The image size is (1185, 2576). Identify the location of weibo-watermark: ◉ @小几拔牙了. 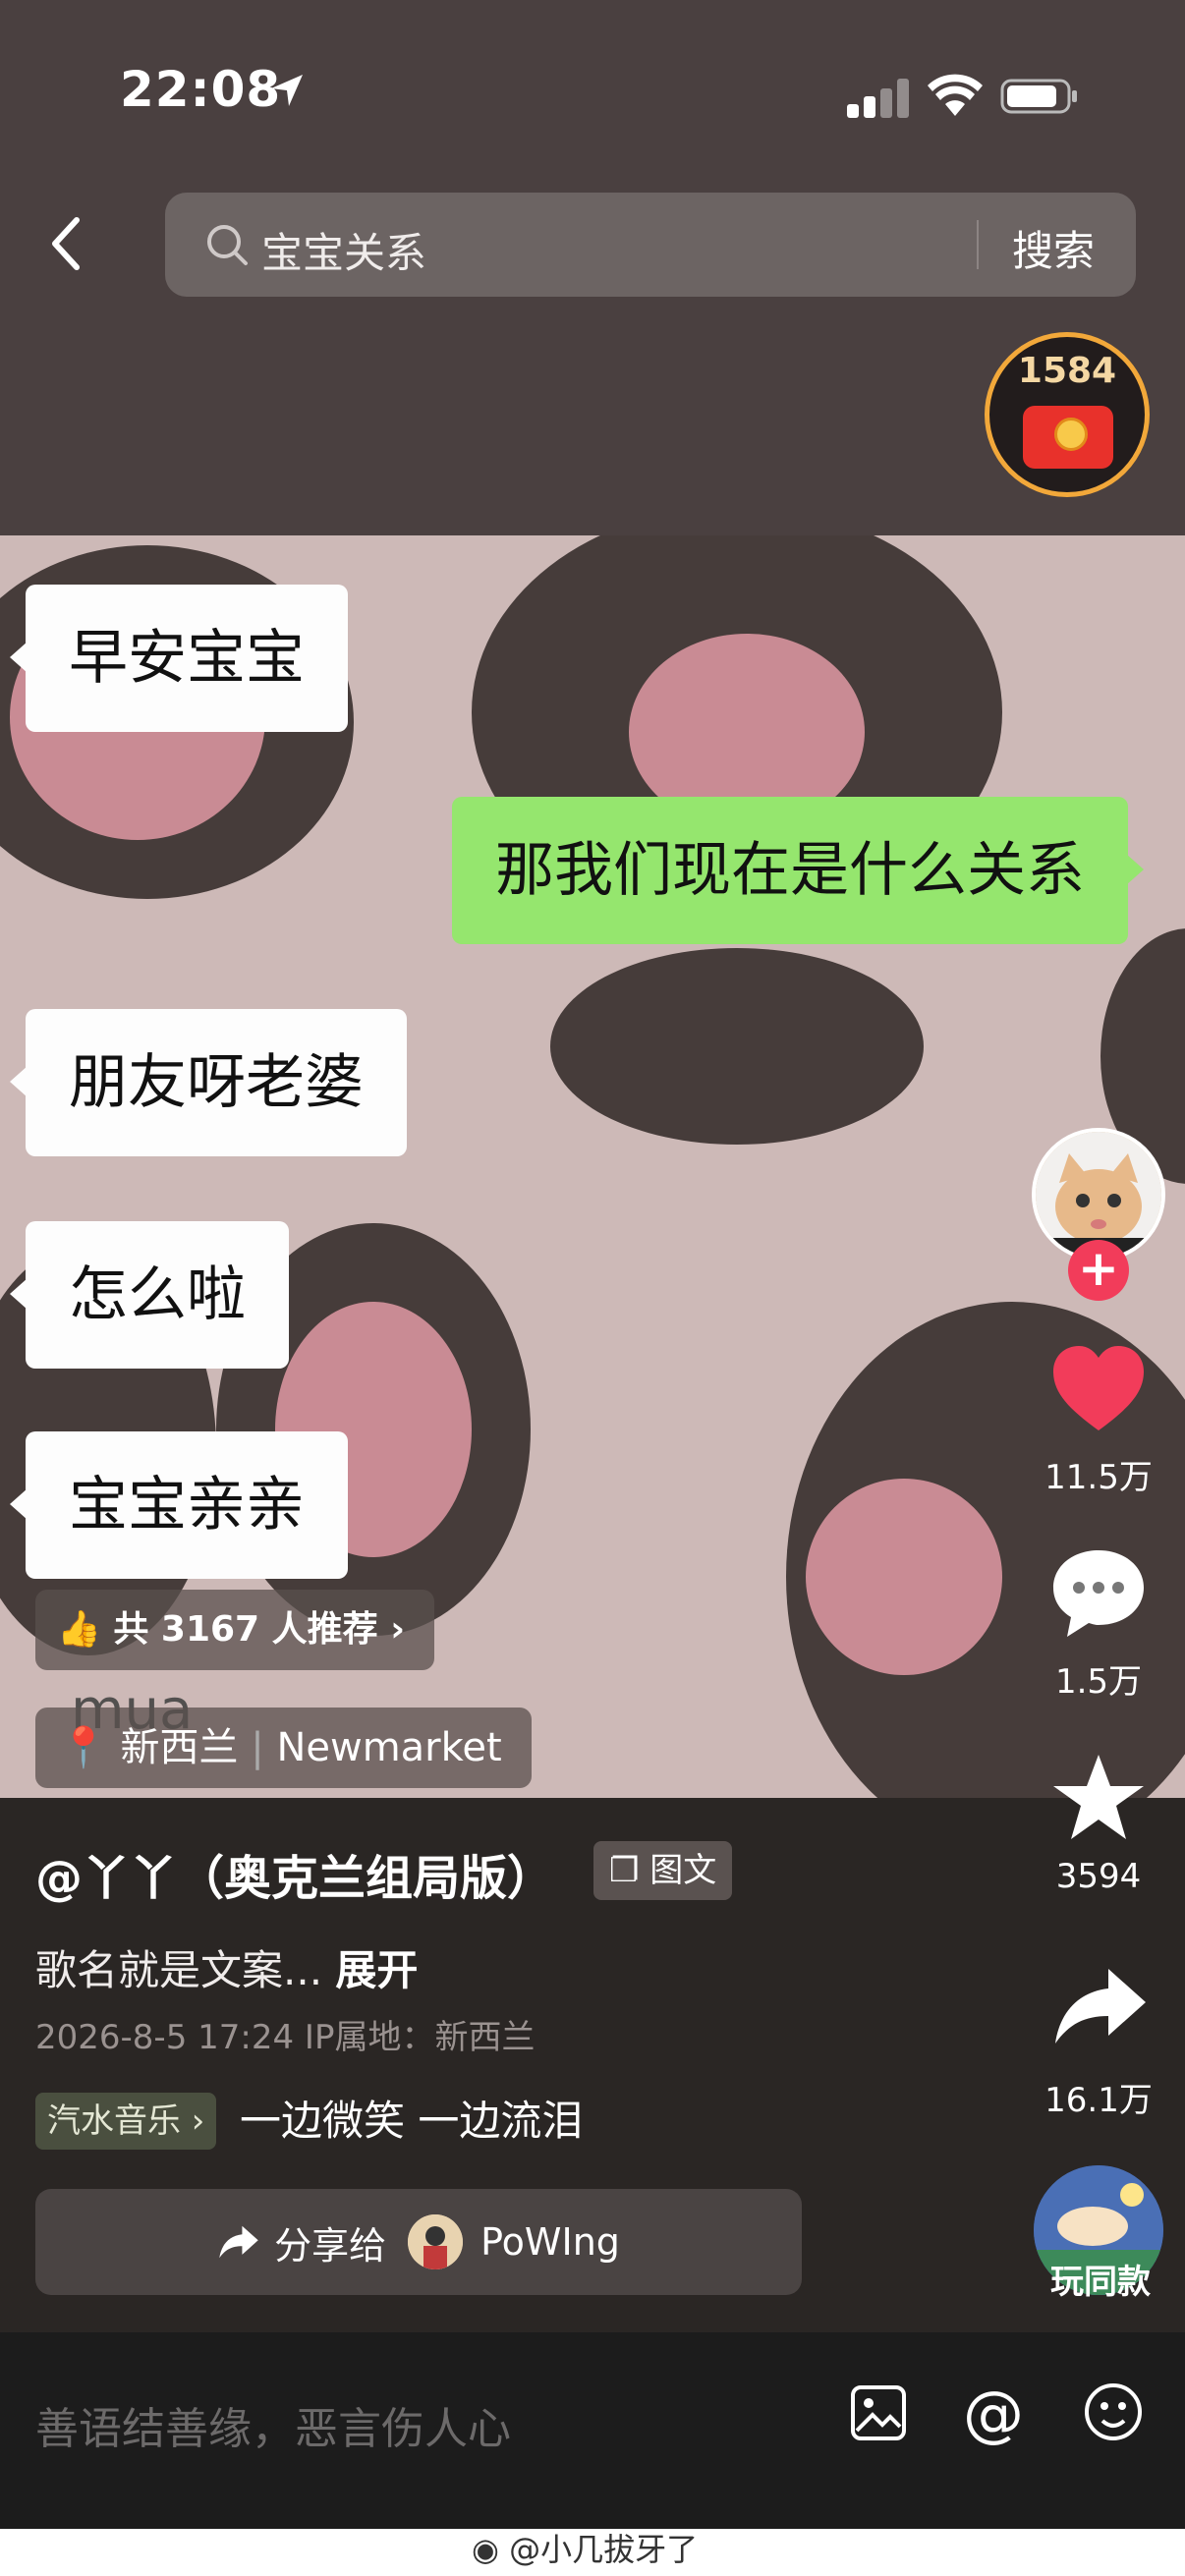
(585, 2547).